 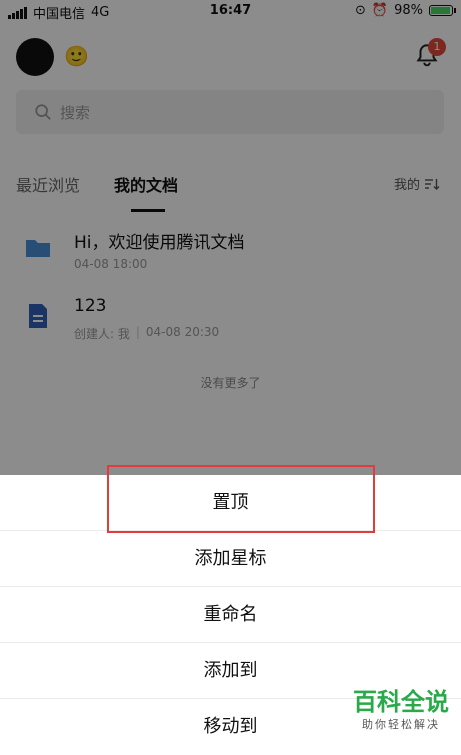 I want to click on watermark: 百科全说 助你轻松解决, so click(x=401, y=710).